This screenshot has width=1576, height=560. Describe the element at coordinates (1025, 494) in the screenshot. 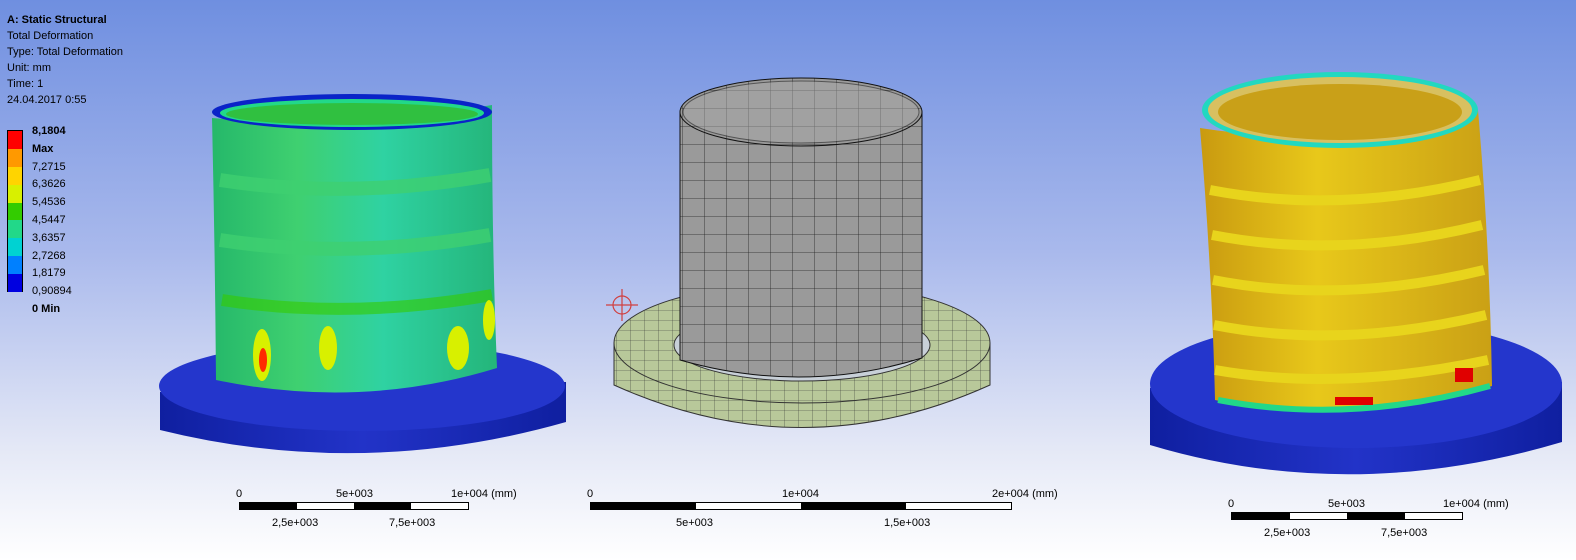

I see `scale-label: 2e+004 (mm)` at that location.